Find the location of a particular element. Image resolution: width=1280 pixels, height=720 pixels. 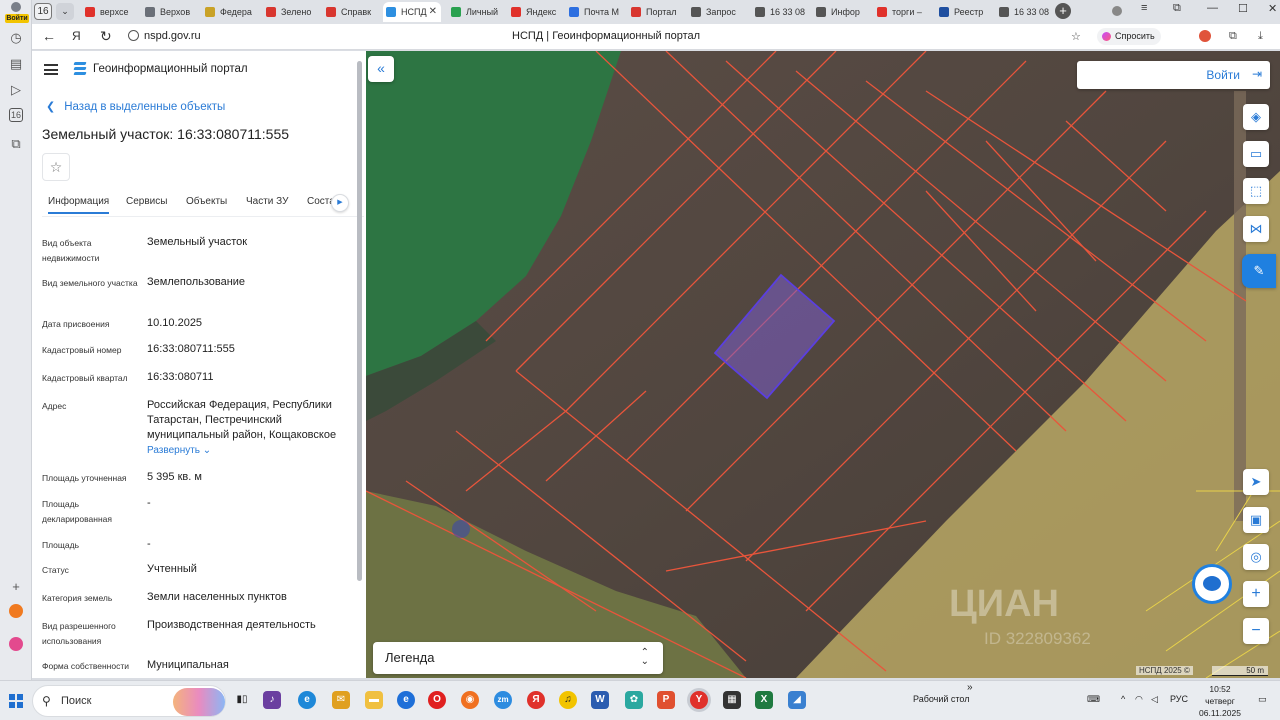

history-icon: ◷ is located at coordinates (16, 38).